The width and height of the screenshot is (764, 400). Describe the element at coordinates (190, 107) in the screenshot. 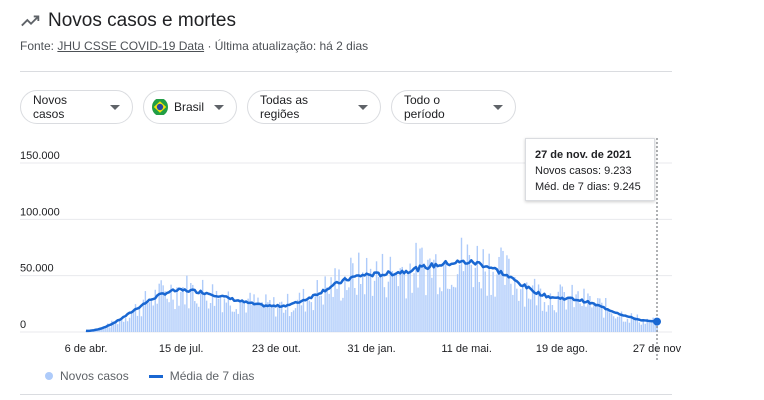

I see `country-dropdown: Brasil` at that location.